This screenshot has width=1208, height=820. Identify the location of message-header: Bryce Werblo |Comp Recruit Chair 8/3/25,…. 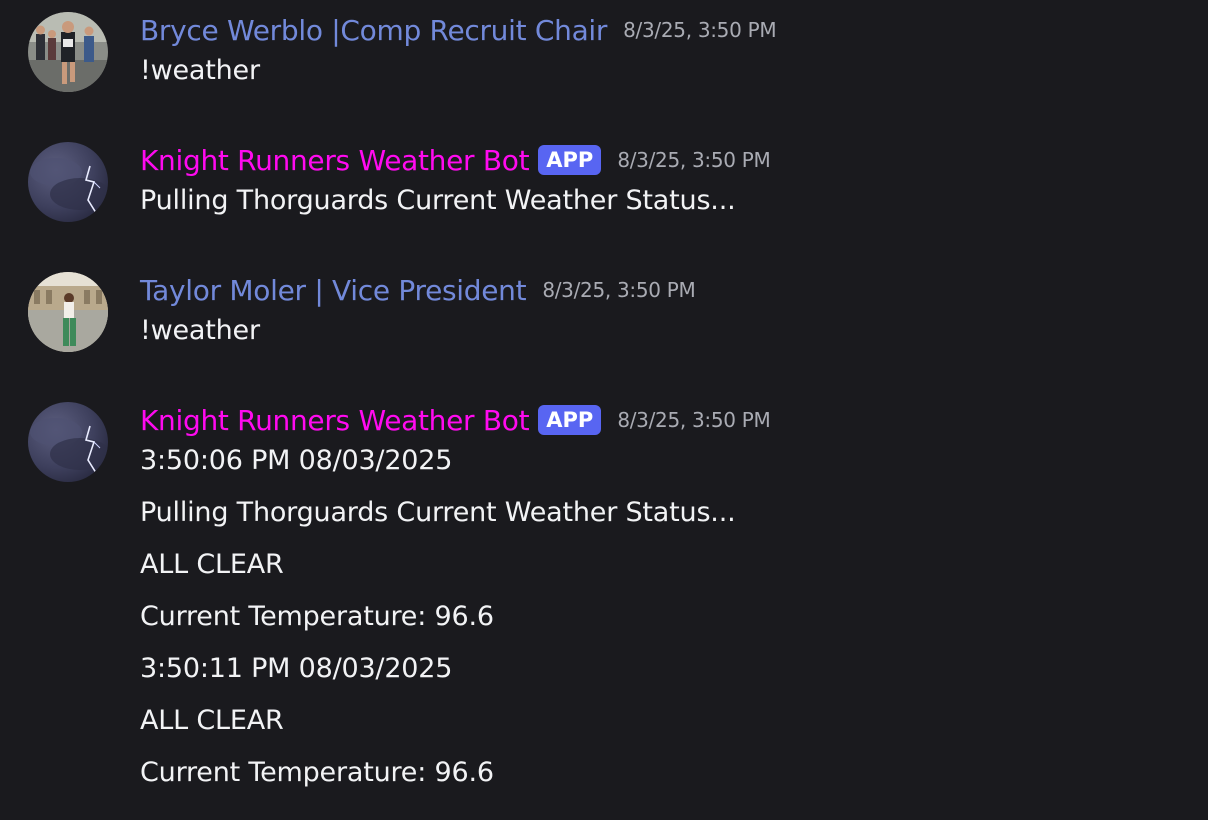
(458, 30).